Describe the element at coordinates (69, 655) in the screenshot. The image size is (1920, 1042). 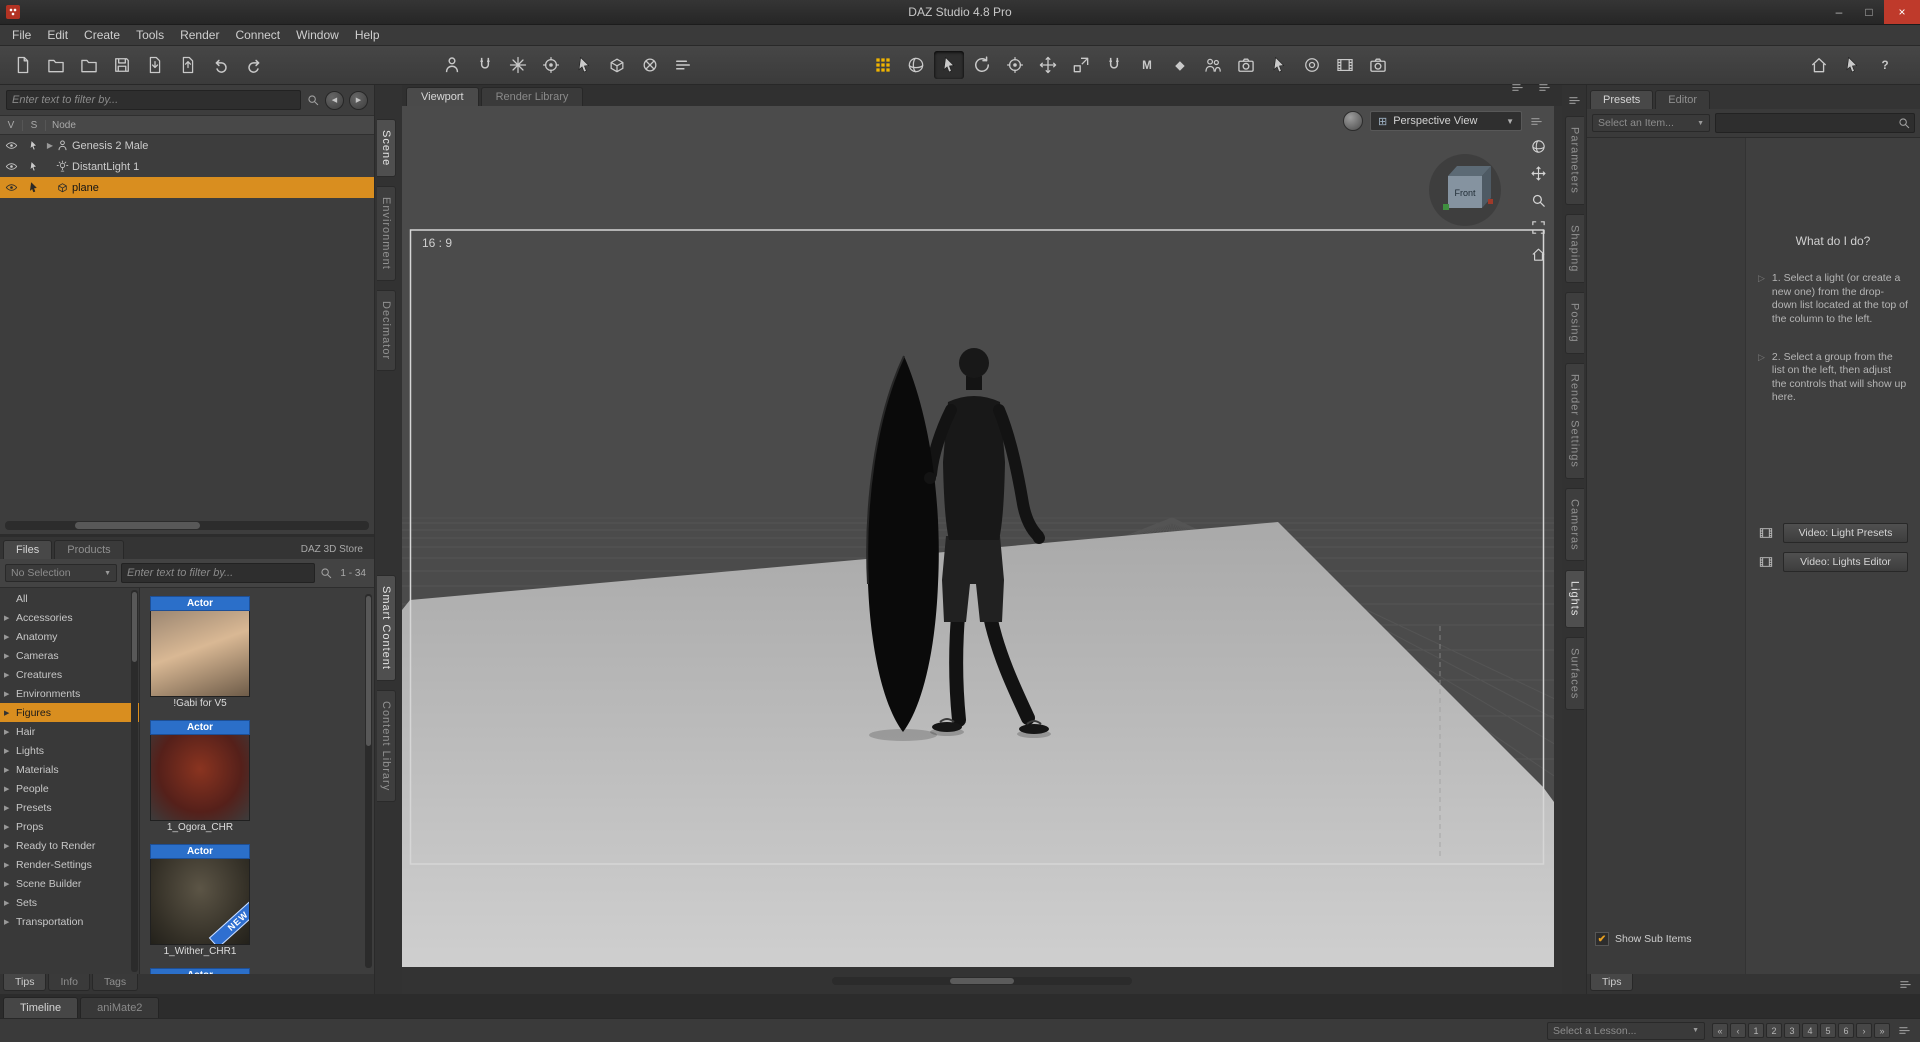
I see `category-row: ▶ Cameras` at that location.